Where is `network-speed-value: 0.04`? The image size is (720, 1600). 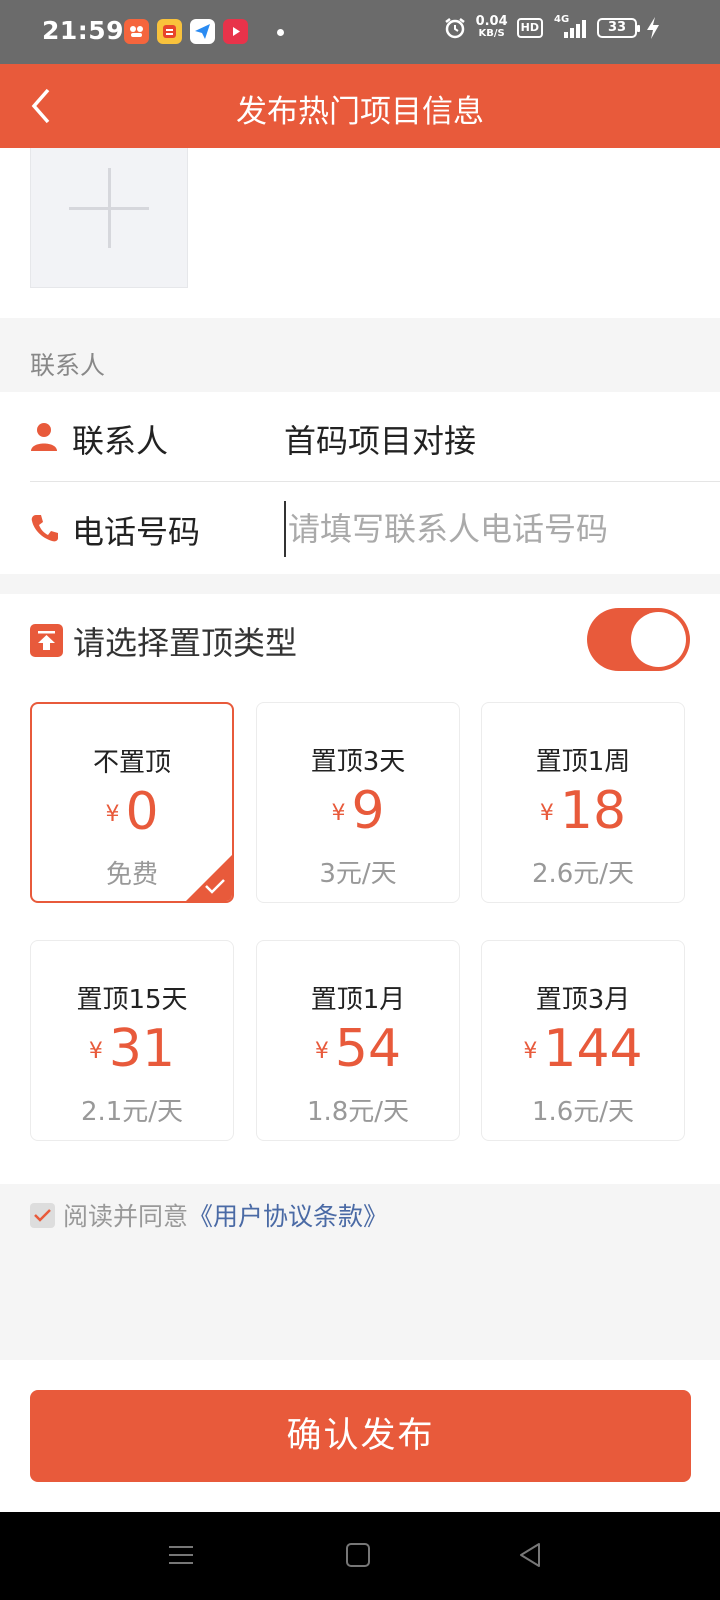 network-speed-value: 0.04 is located at coordinates (491, 21).